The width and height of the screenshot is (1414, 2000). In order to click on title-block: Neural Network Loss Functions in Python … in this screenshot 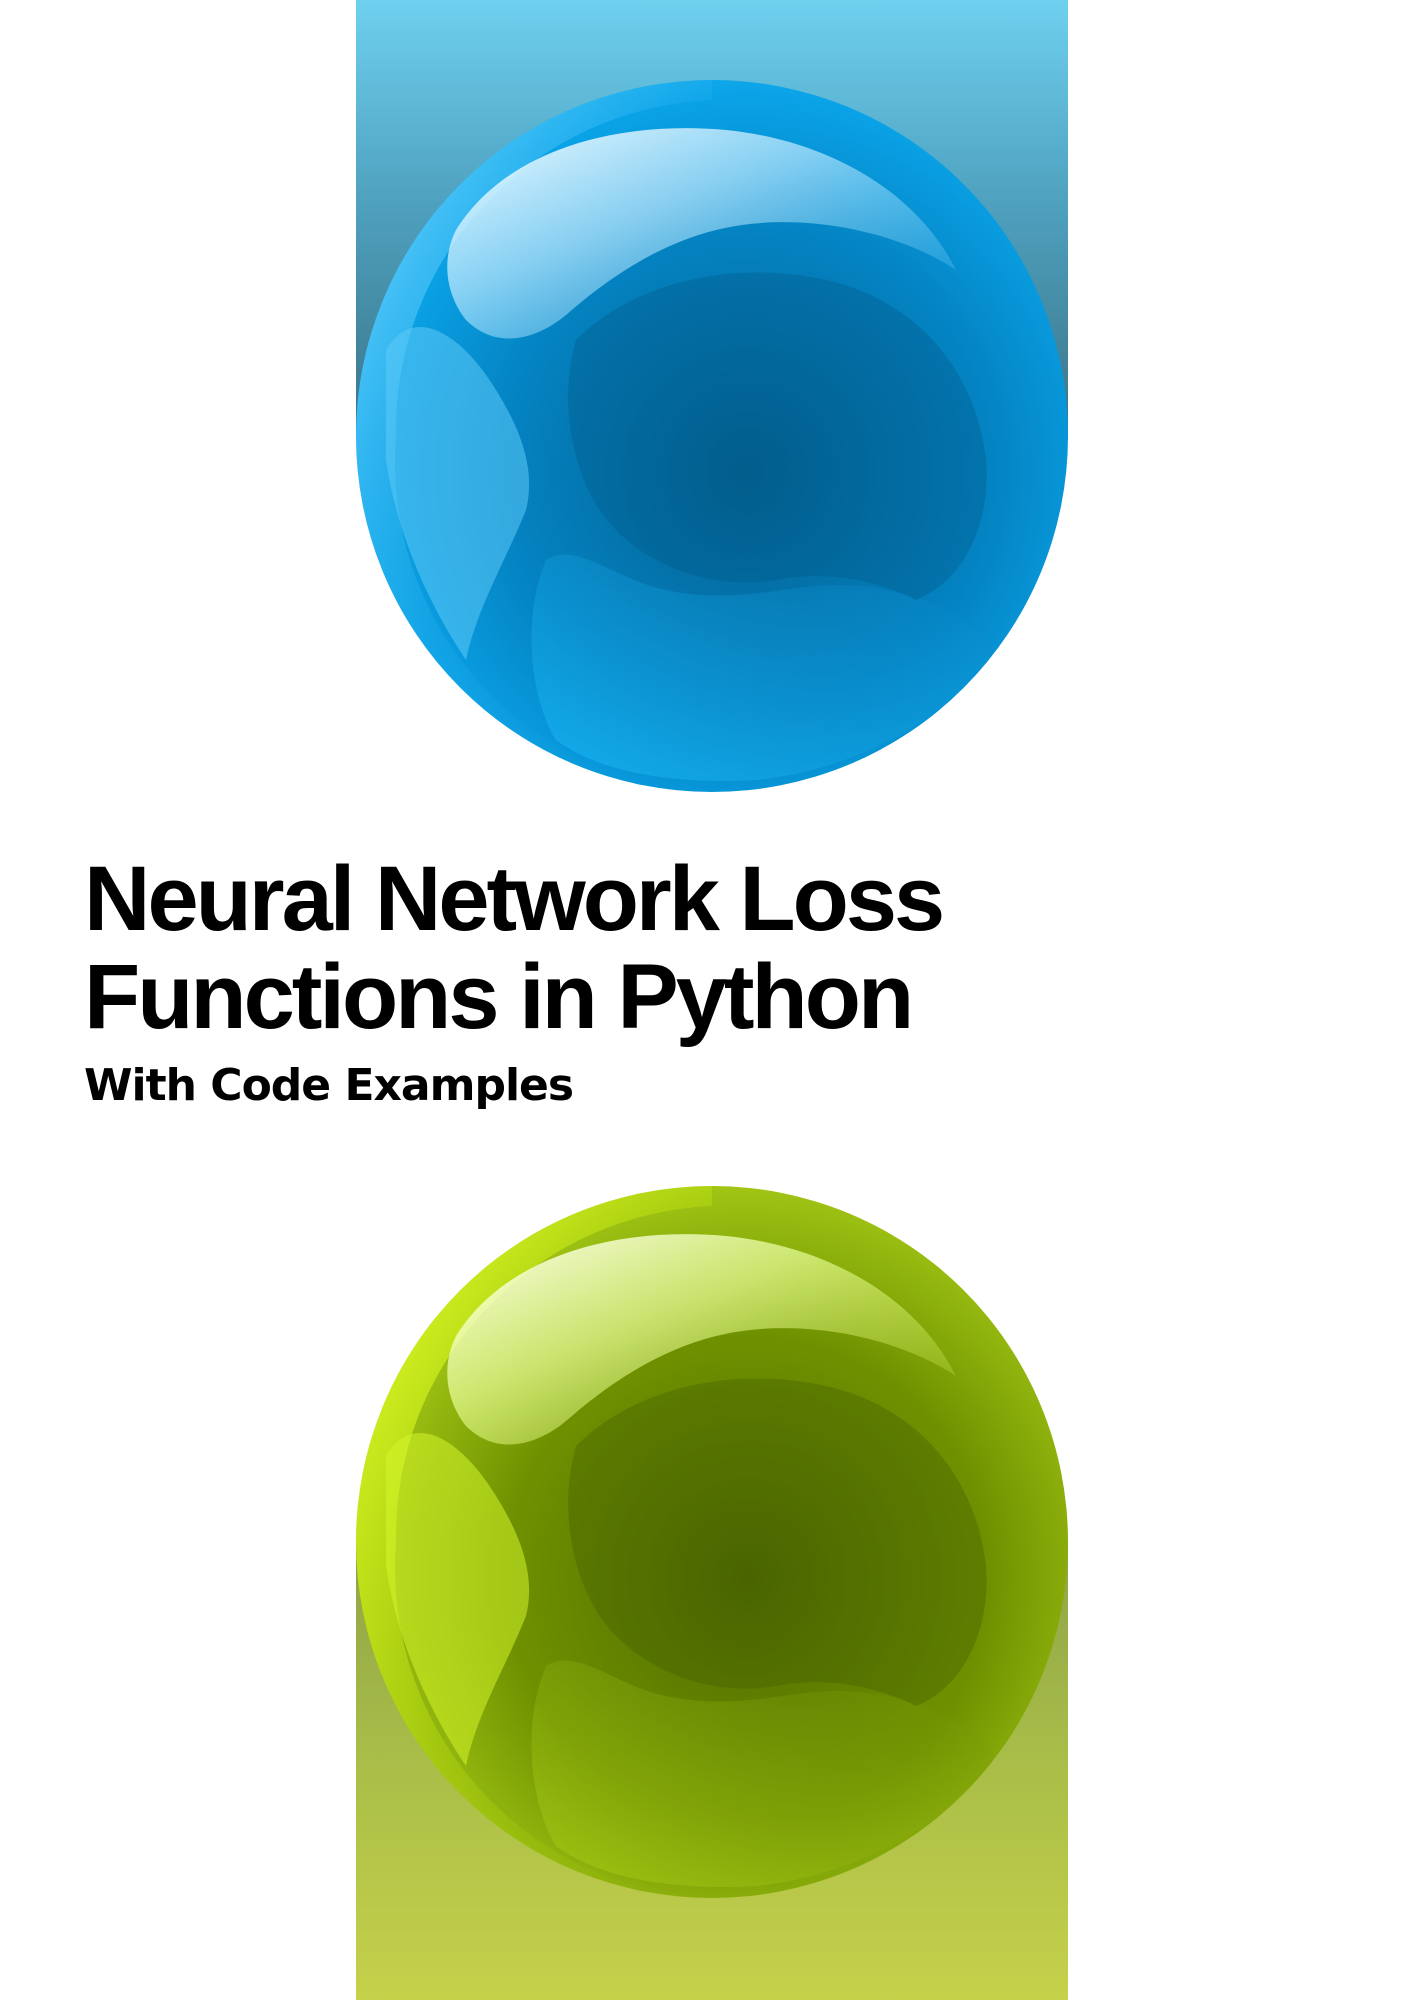, I will do `click(684, 981)`.